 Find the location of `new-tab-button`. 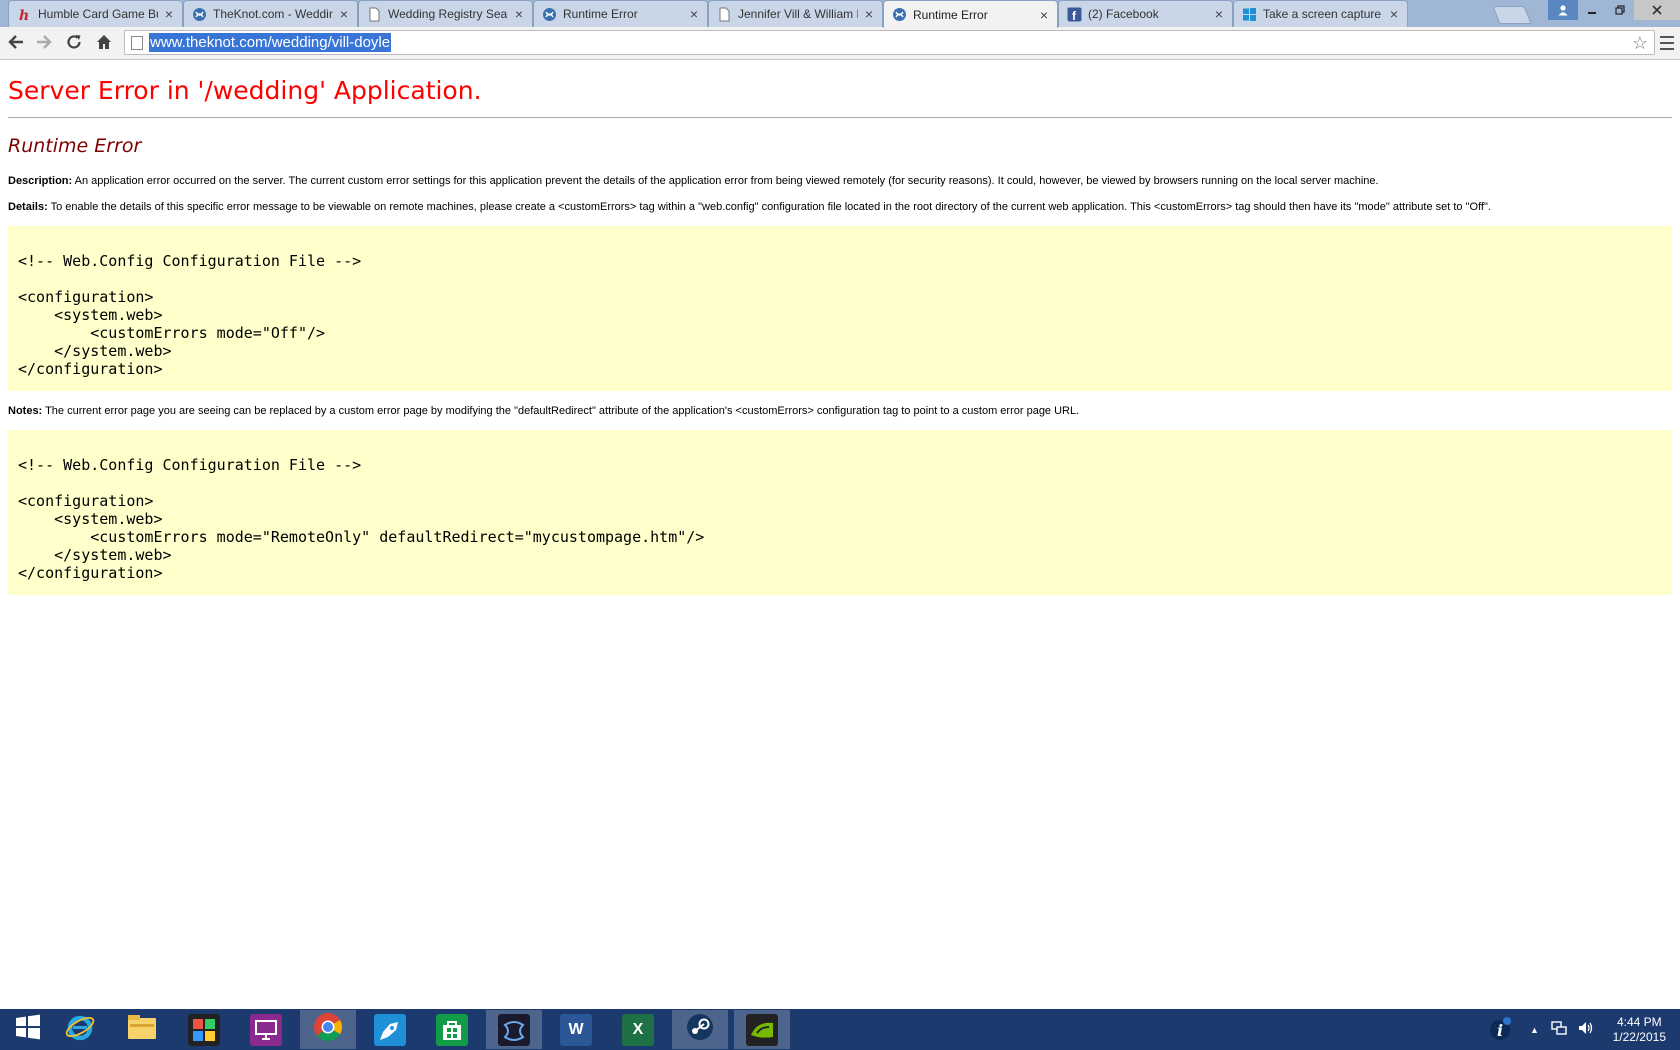

new-tab-button is located at coordinates (1512, 15).